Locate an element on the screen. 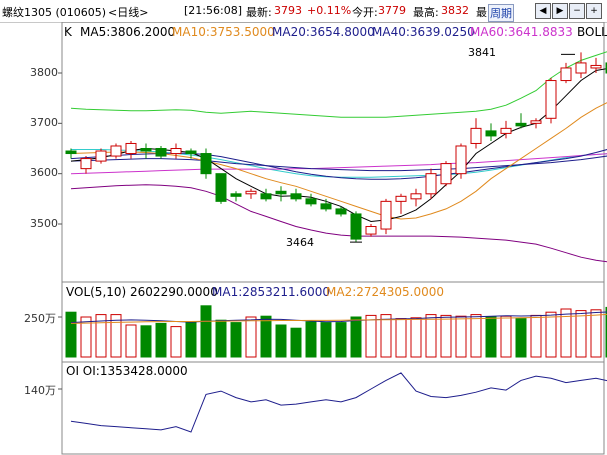 The height and width of the screenshot is (455, 607). last-value: 3793 is located at coordinates (288, 10).